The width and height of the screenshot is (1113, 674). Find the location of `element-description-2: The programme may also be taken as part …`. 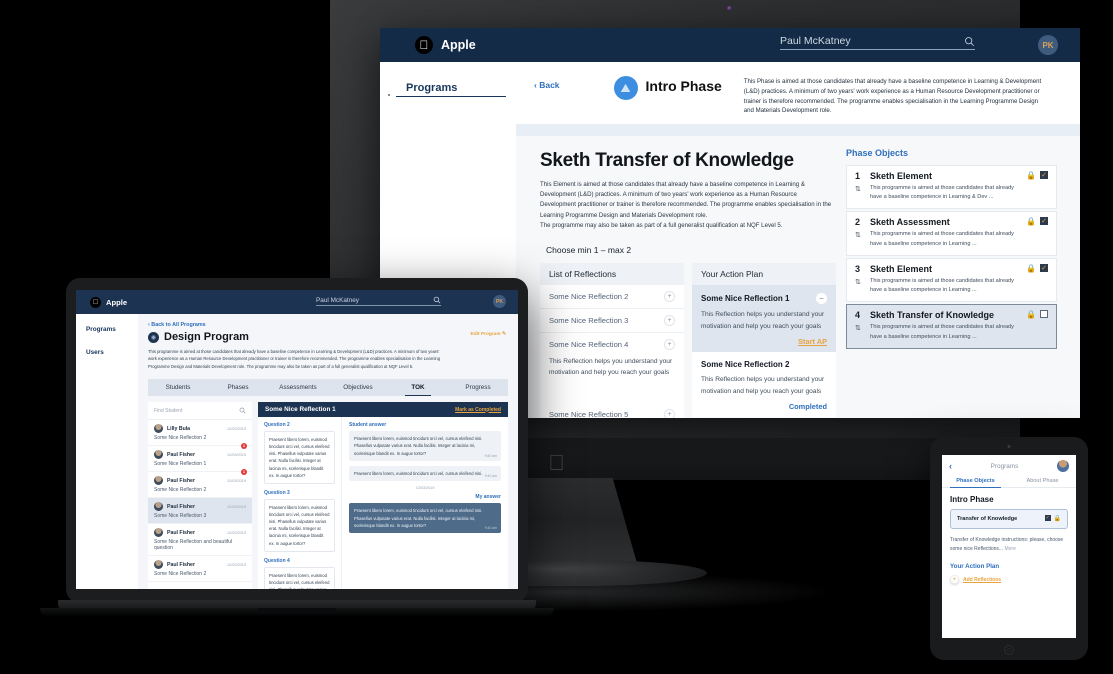

element-description-2: The programme may also be taken as part … is located at coordinates (661, 225).